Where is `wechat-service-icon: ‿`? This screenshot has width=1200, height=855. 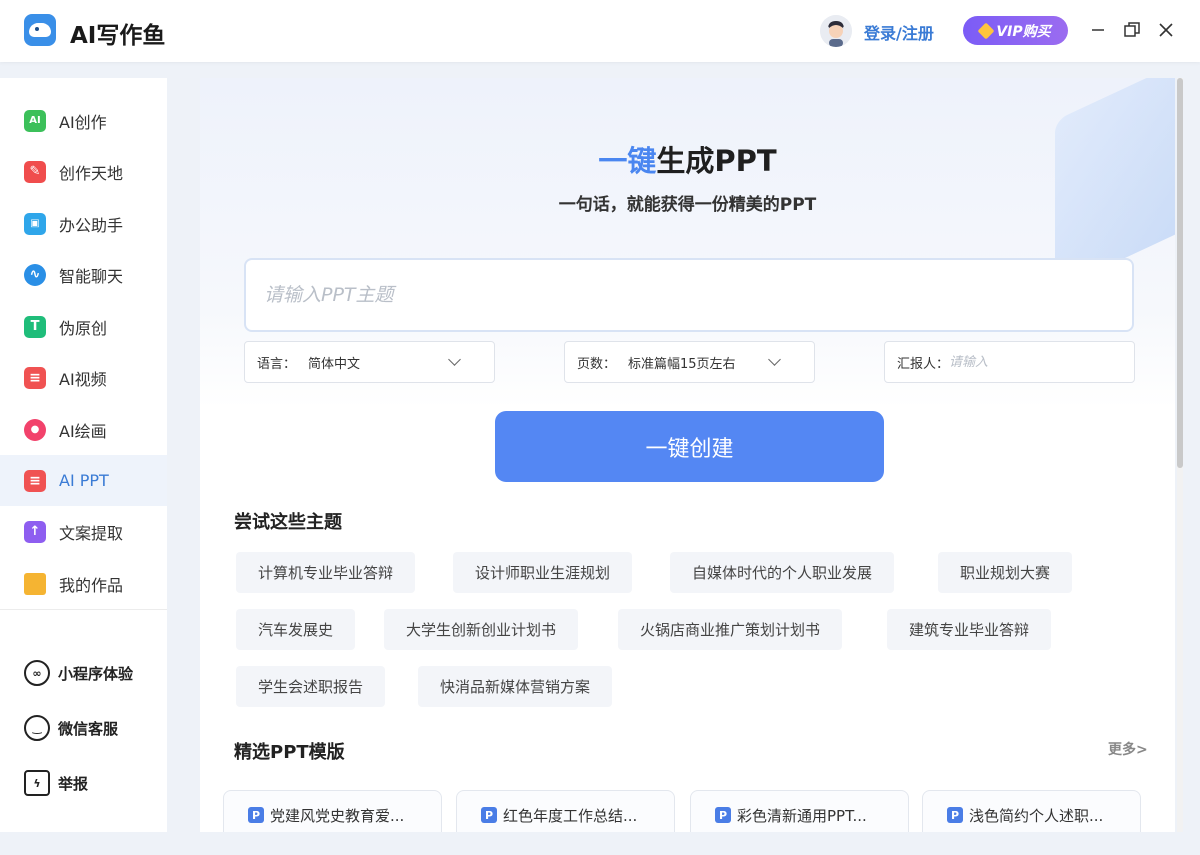
wechat-service-icon: ‿ is located at coordinates (37, 728).